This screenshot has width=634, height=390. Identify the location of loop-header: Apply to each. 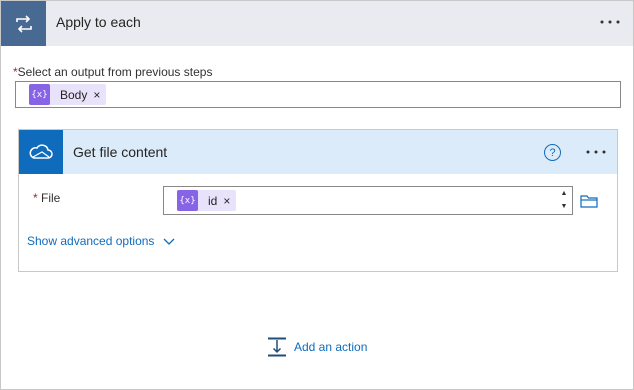
(317, 23).